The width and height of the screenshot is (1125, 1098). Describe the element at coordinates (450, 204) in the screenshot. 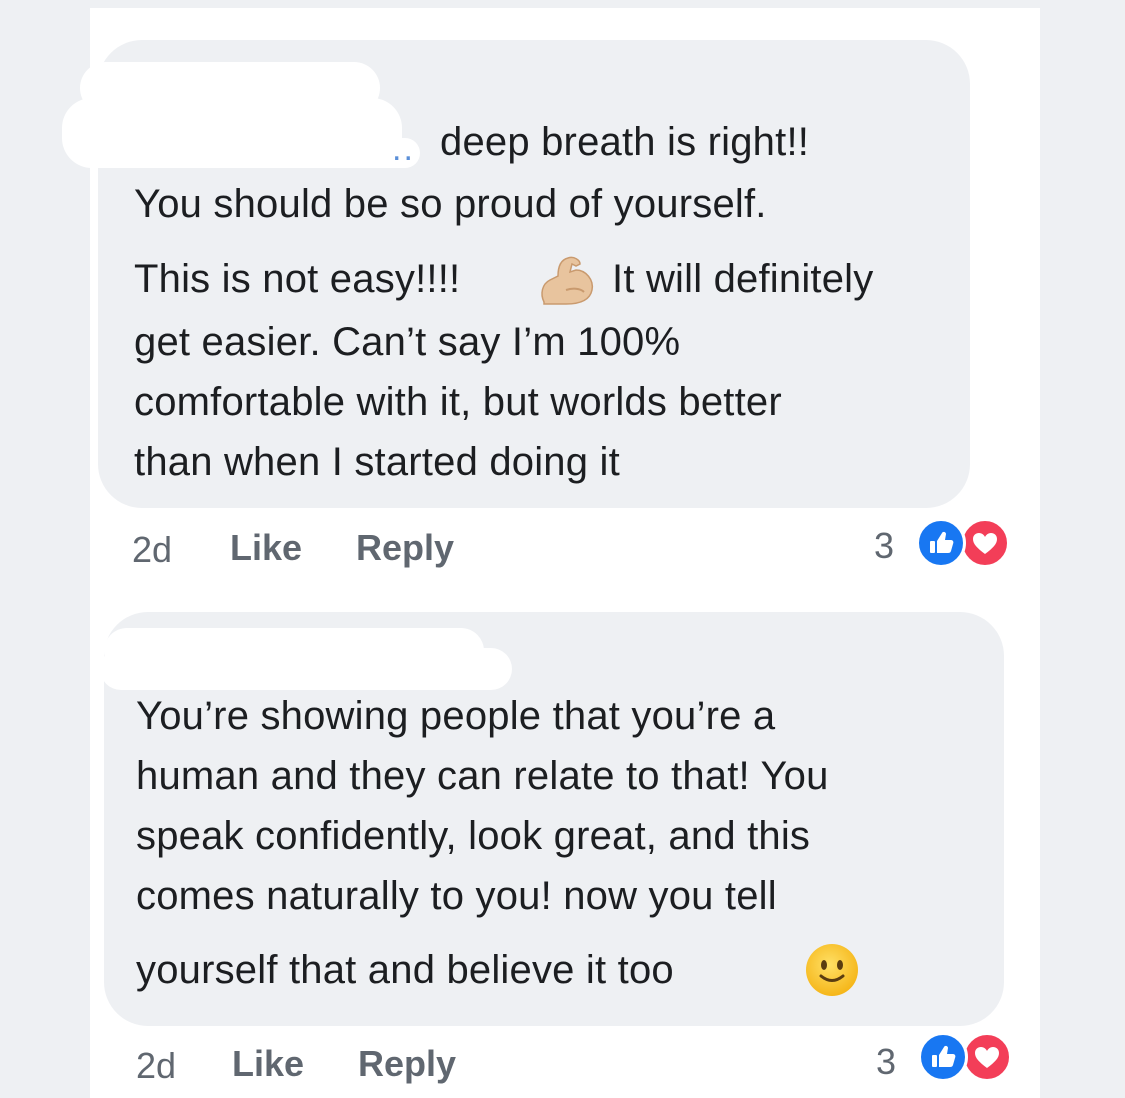

I see `comment-text: You should be so proud of yourself.` at that location.